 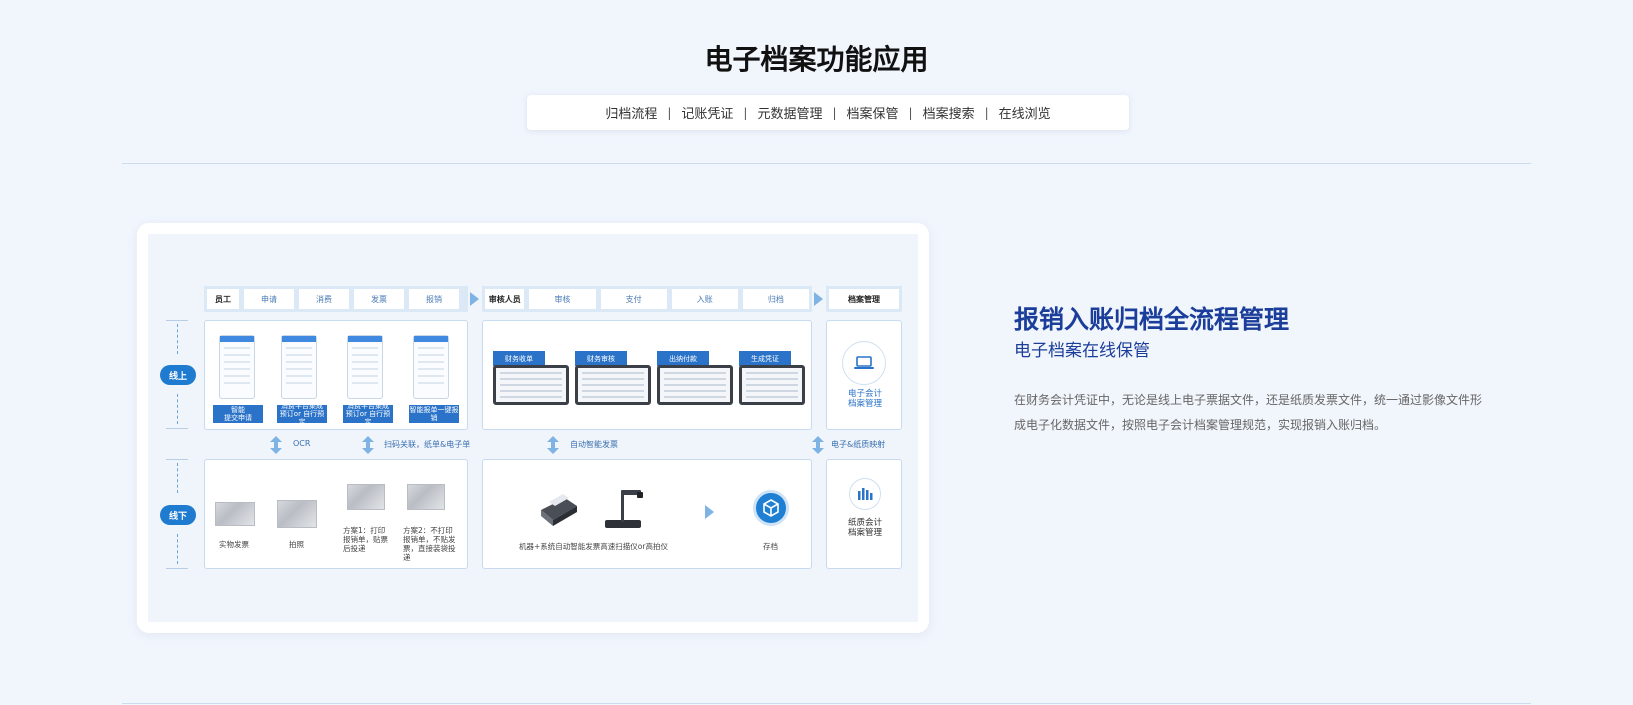 I want to click on header-step: 审核, so click(x=562, y=299).